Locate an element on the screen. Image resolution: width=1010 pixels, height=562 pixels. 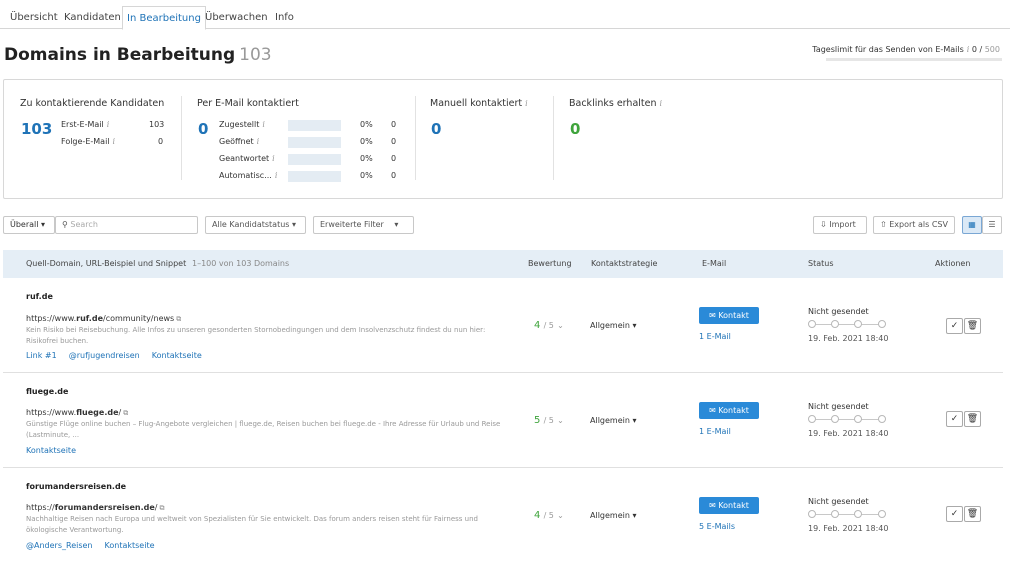
tab-info: Info is located at coordinates (284, 17).